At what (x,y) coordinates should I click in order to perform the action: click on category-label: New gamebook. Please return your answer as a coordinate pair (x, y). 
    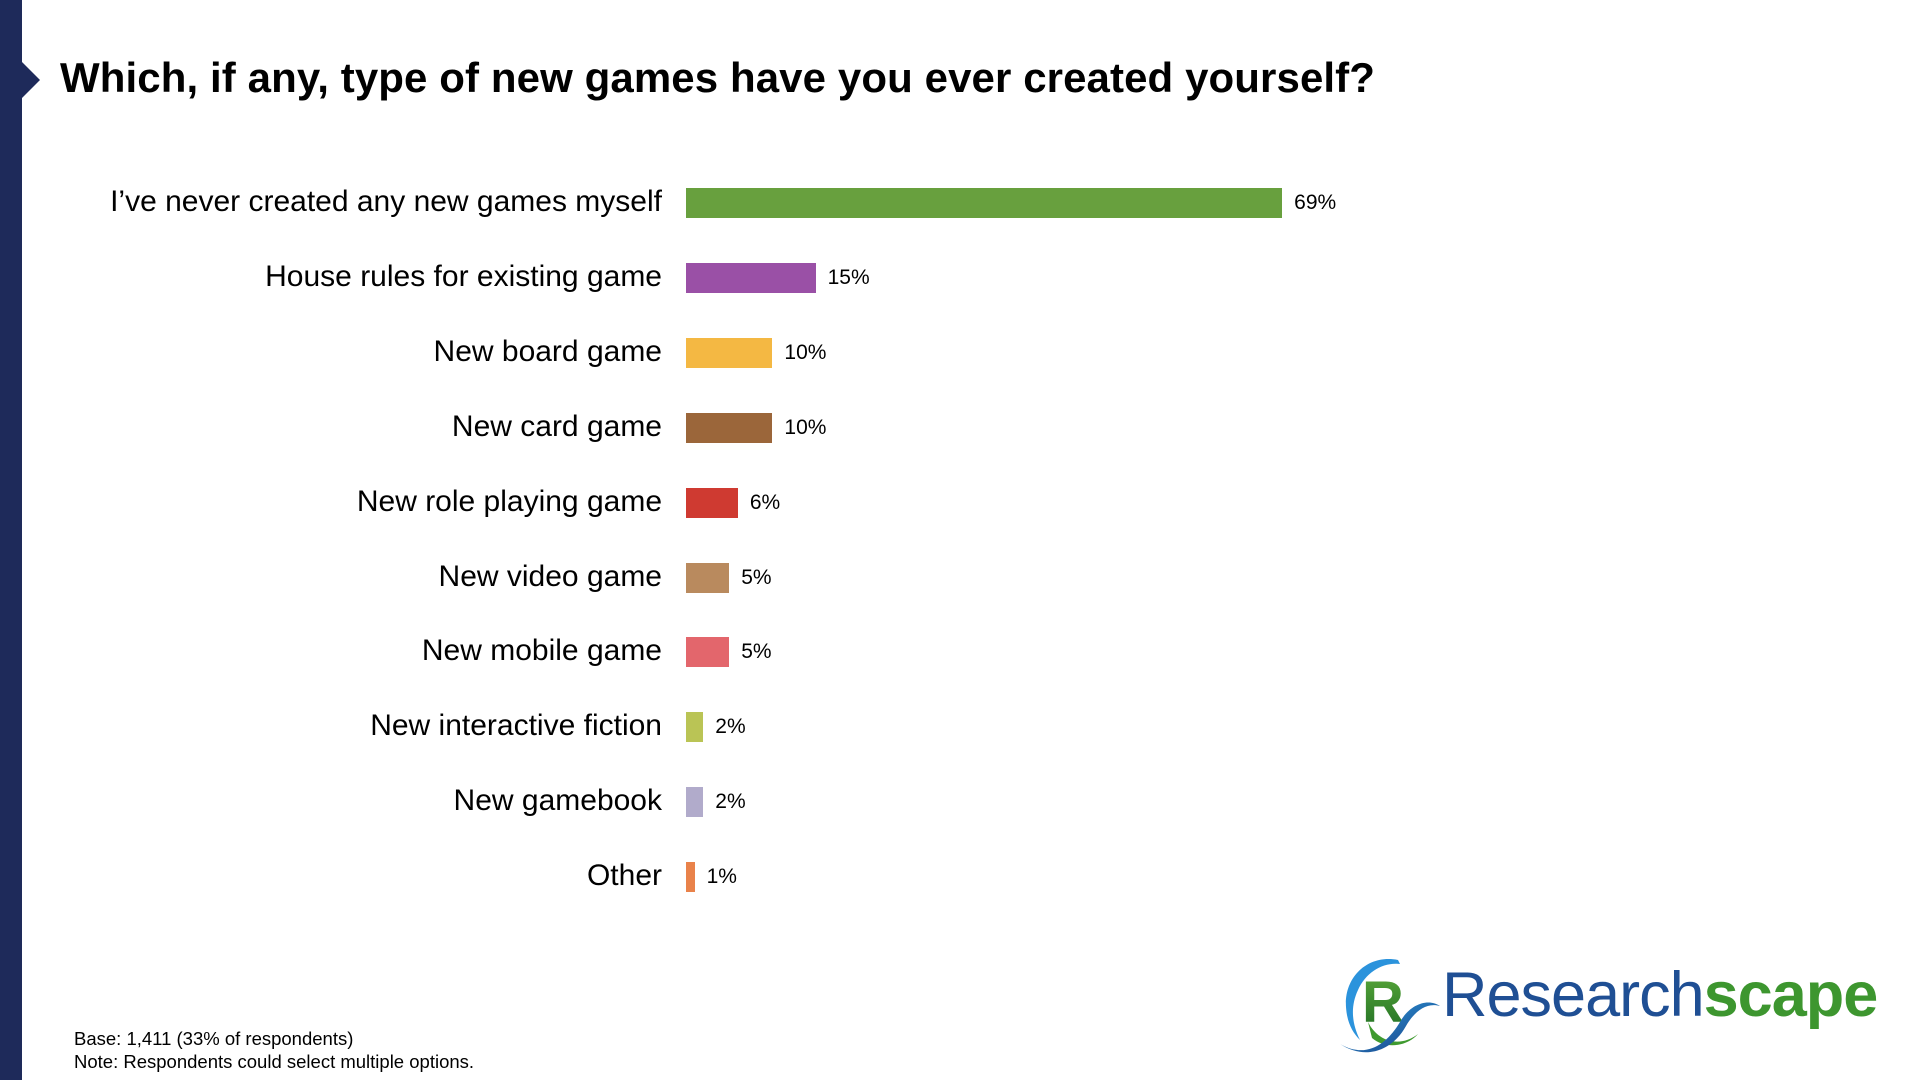
    Looking at the image, I should click on (557, 801).